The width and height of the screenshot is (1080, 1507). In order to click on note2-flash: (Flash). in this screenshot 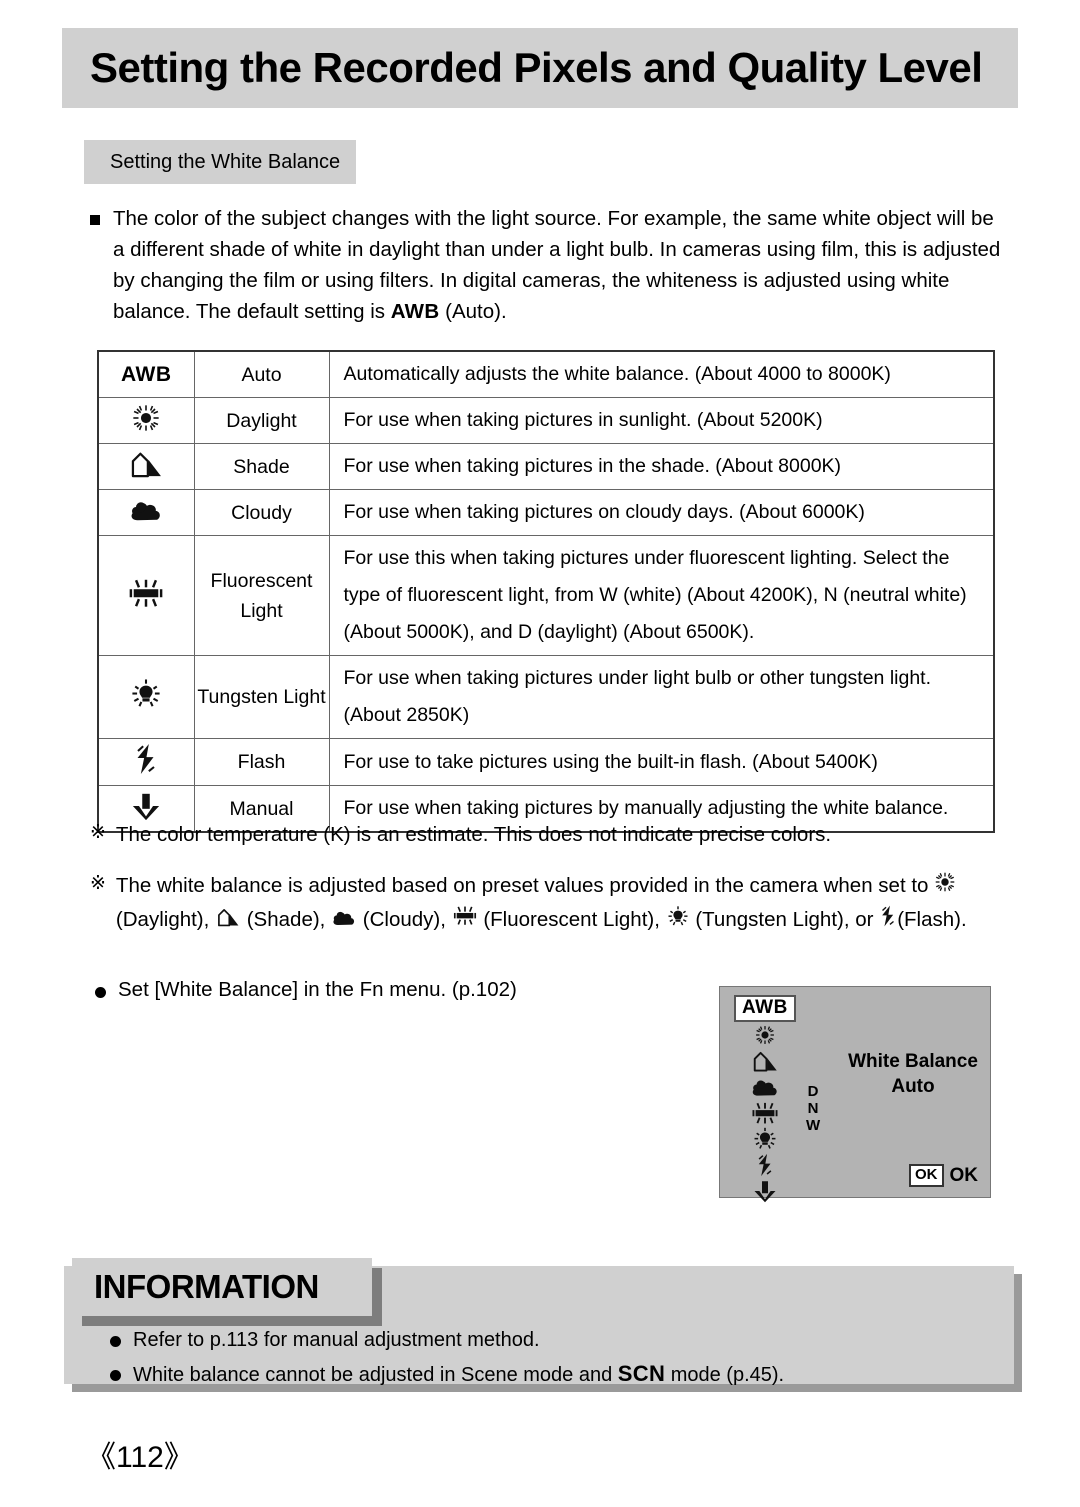, I will do `click(932, 920)`.